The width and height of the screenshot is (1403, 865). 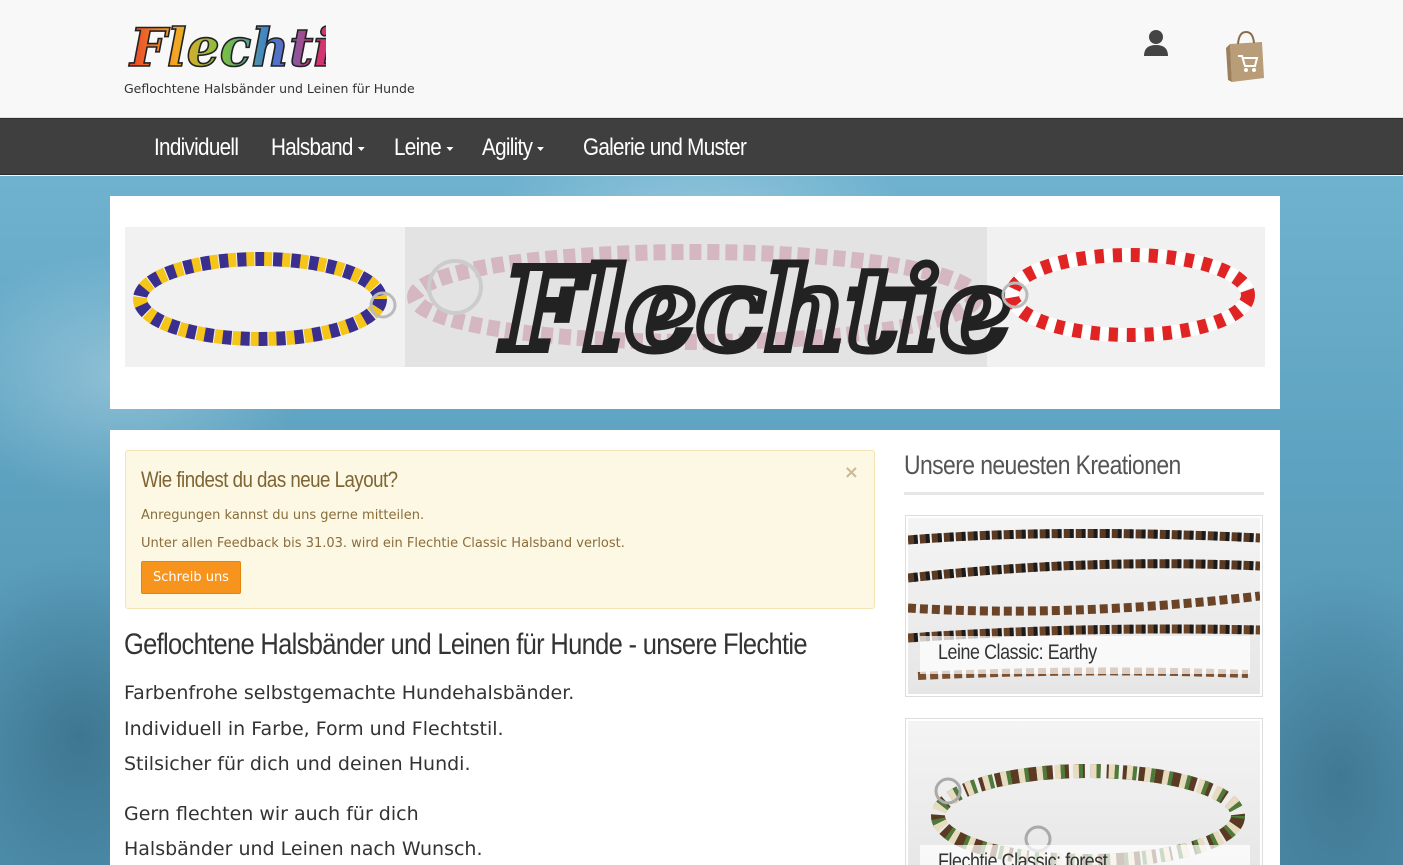 I want to click on product-image: Leine Classic: Earthy, so click(x=1084, y=606).